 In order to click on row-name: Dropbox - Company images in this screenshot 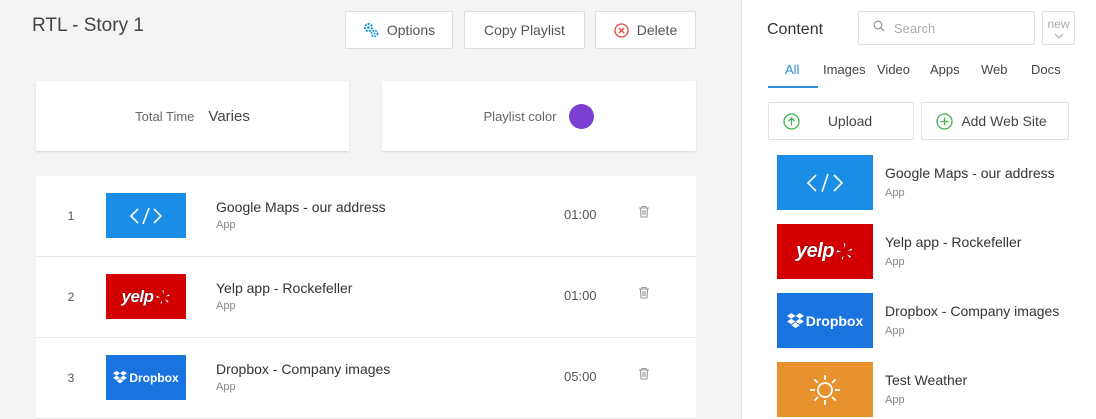, I will do `click(303, 369)`.